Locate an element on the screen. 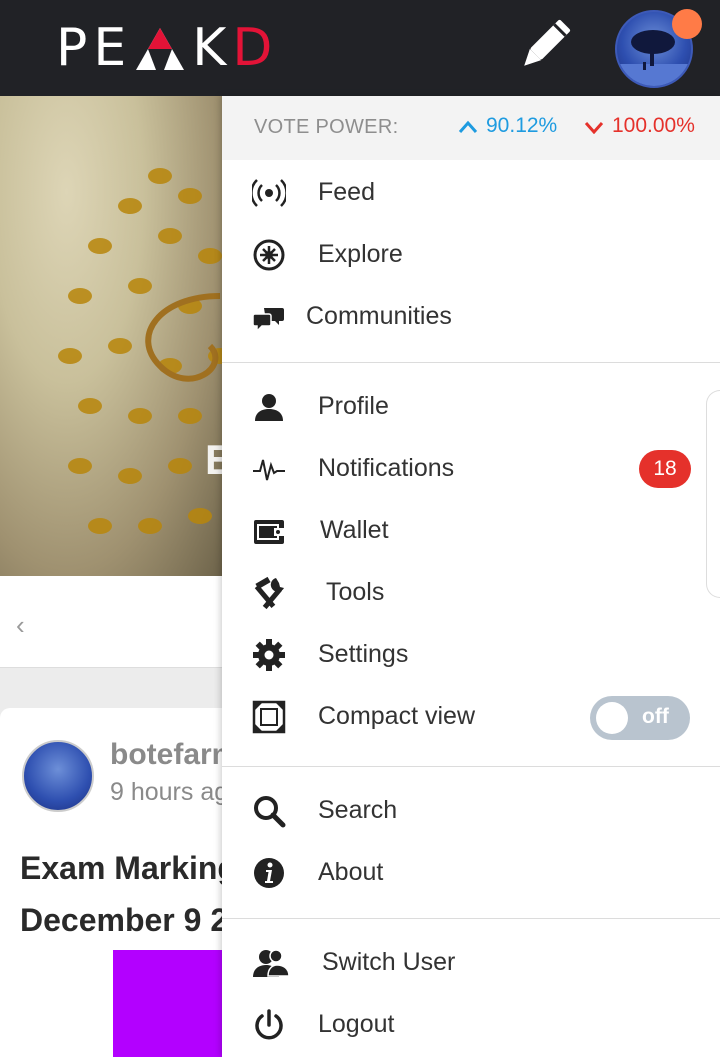 The image size is (720, 1057). vote-power-label: VOTE POWER: is located at coordinates (326, 127).